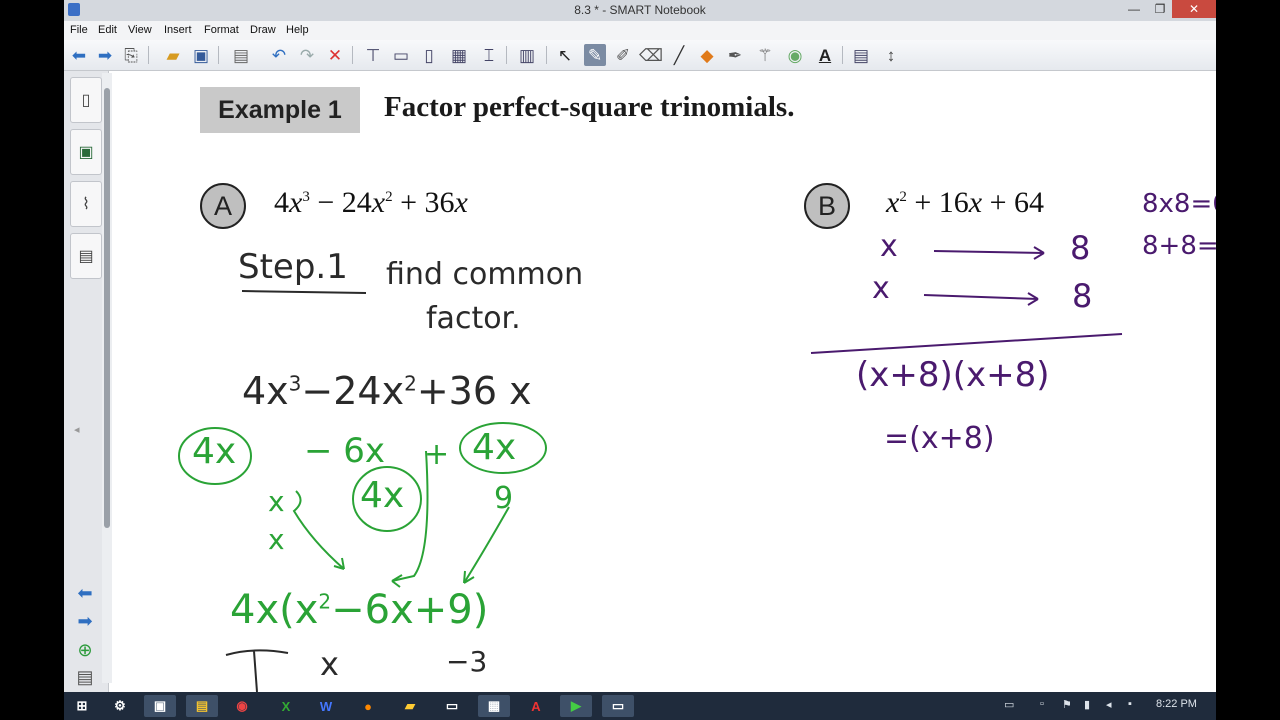 This screenshot has width=1280, height=720. I want to click on next-page-icon: ➡, so click(85, 621).